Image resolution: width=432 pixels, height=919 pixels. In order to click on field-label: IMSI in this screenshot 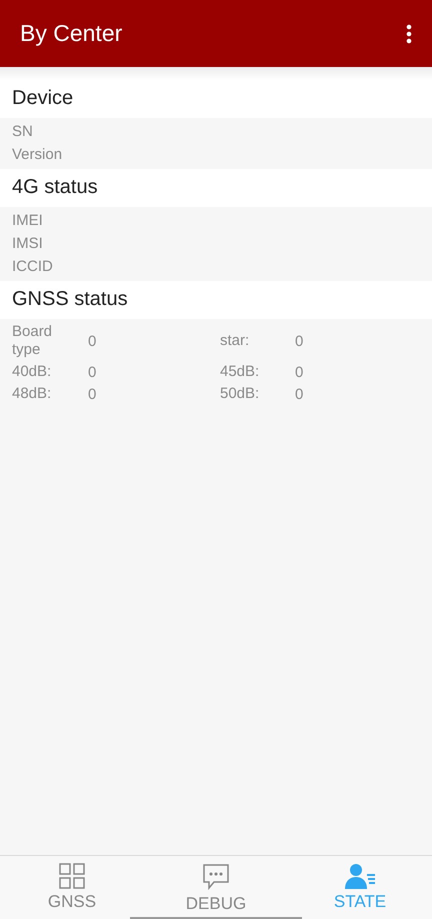, I will do `click(28, 244)`.